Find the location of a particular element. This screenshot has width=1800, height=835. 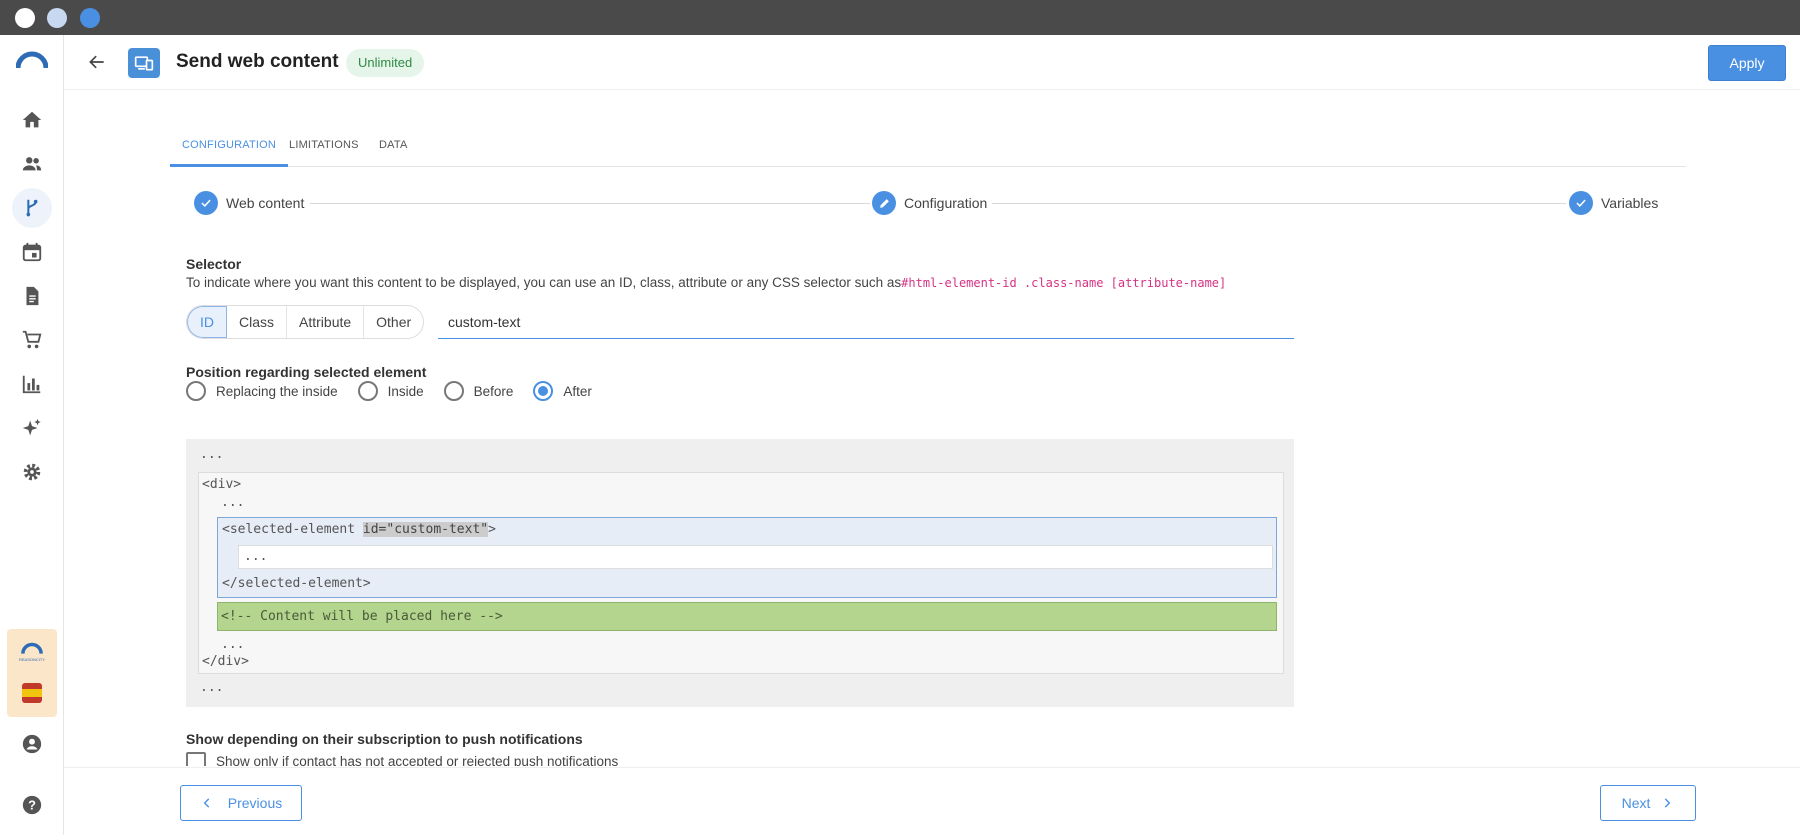

sidebar-item-scenarios is located at coordinates (32, 208).